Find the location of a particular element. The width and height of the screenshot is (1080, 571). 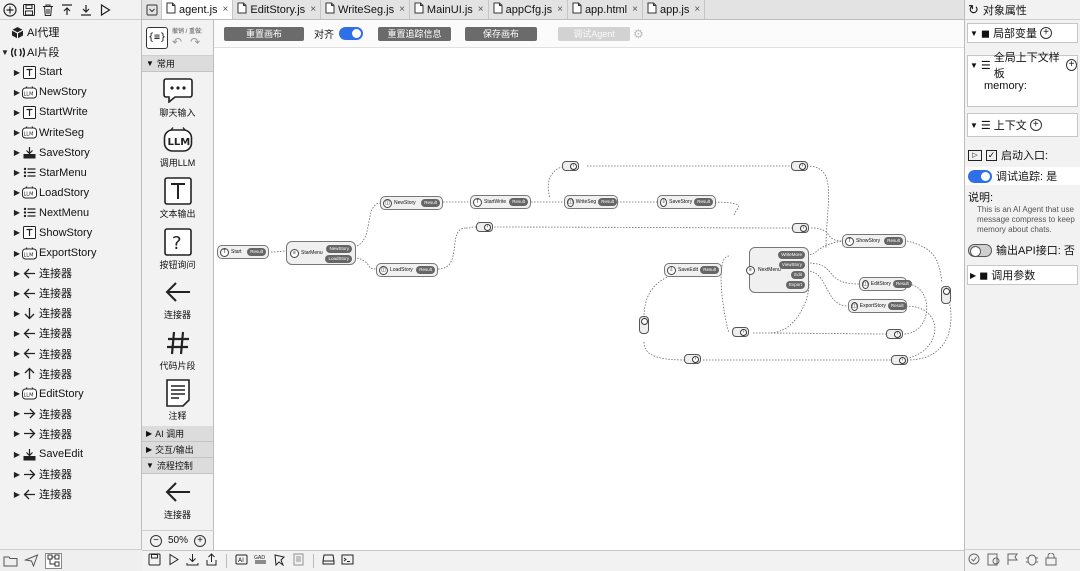

tree-item: ▶ ShowStory is located at coordinates (70, 233).